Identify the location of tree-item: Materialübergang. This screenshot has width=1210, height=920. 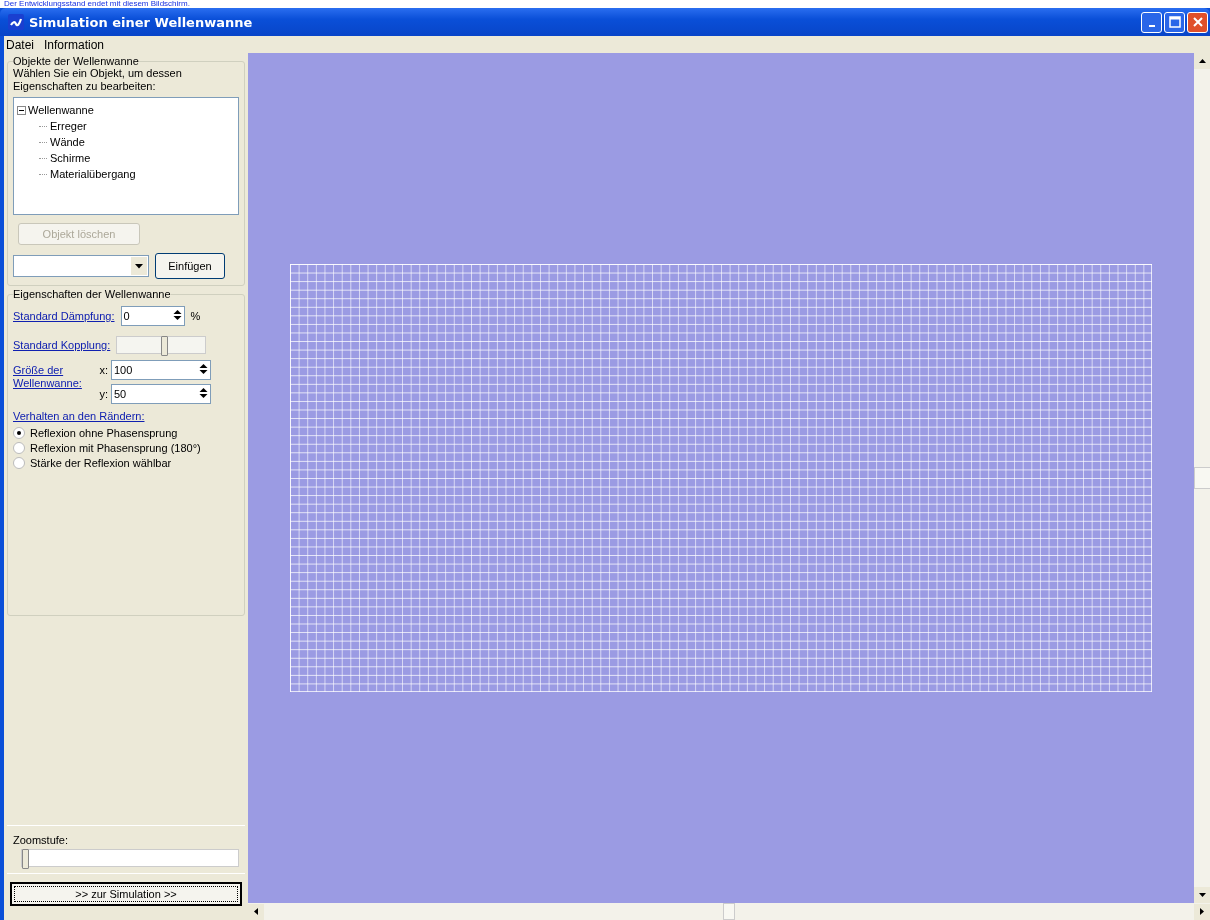
(93, 174).